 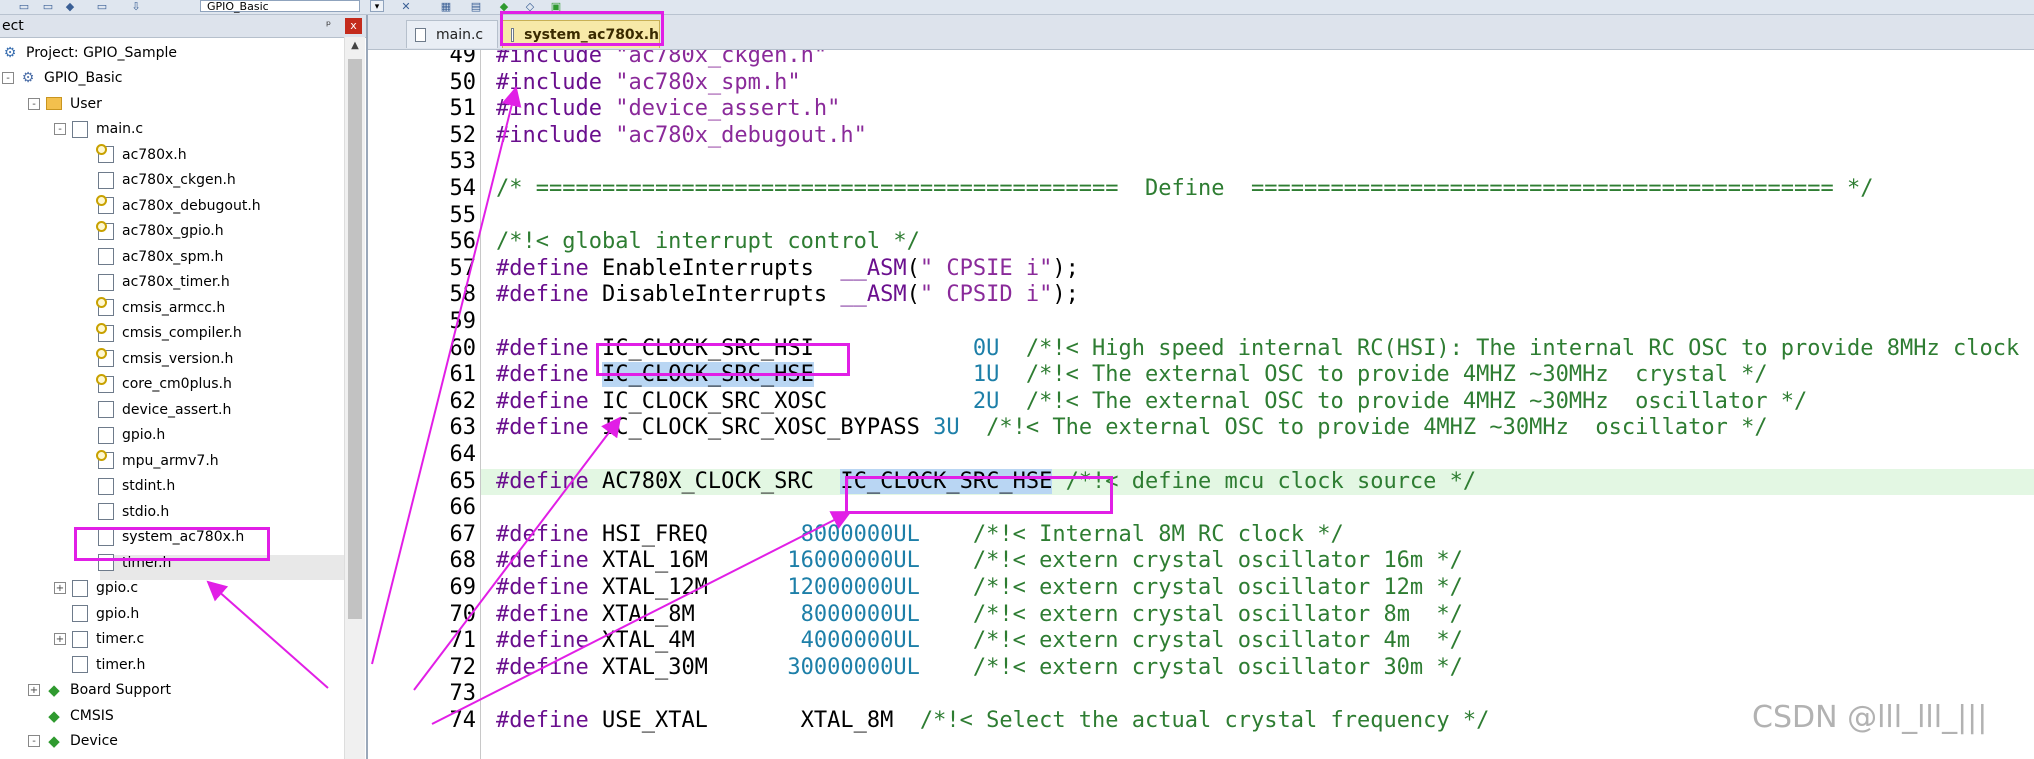 What do you see at coordinates (517, 553) in the screenshot?
I see `arrow-to-hsi` at bounding box center [517, 553].